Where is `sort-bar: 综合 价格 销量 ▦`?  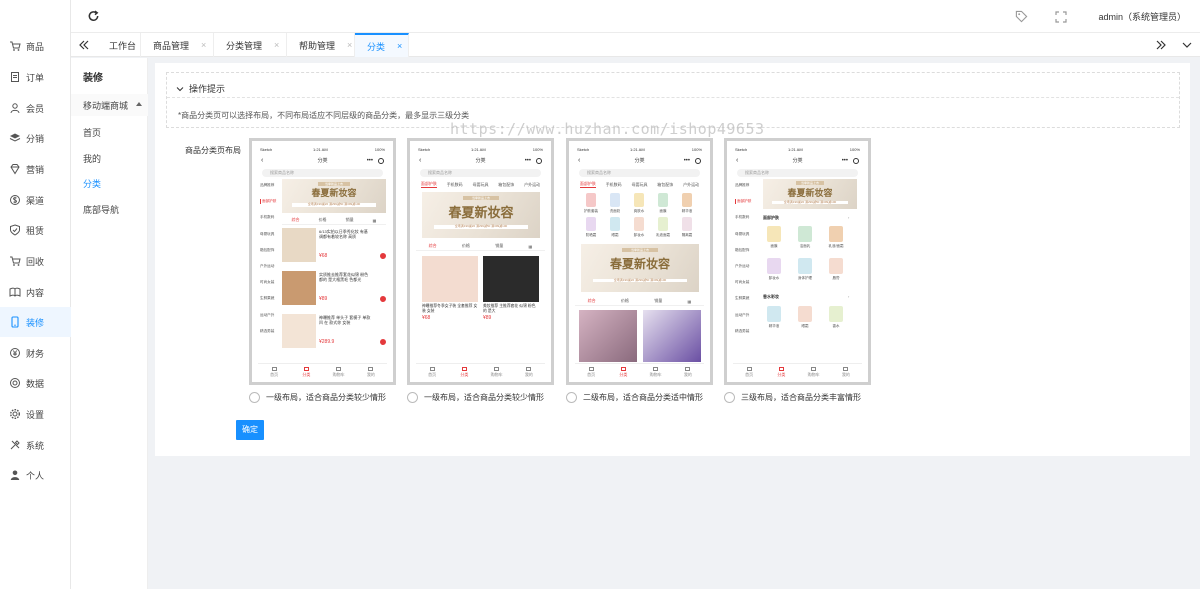 sort-bar: 综合 价格 销量 ▦ is located at coordinates (480, 246).